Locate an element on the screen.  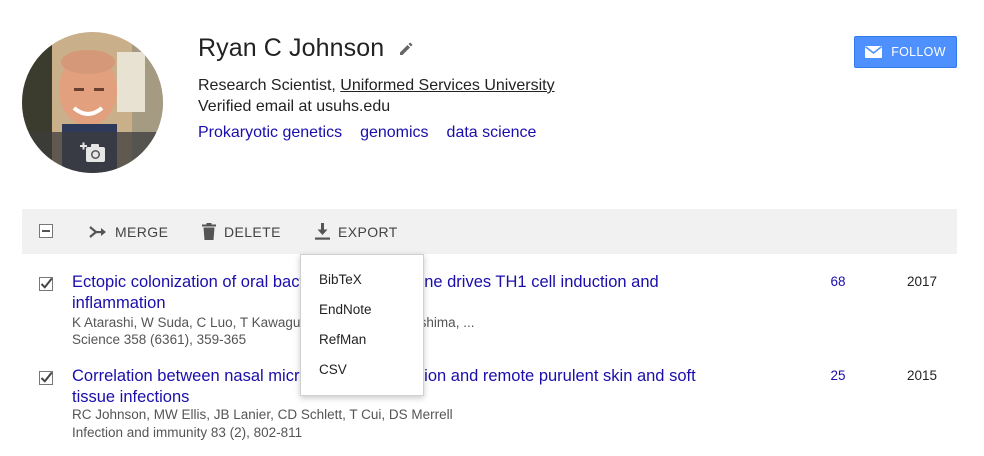
camera-plus-icon is located at coordinates (92, 152).